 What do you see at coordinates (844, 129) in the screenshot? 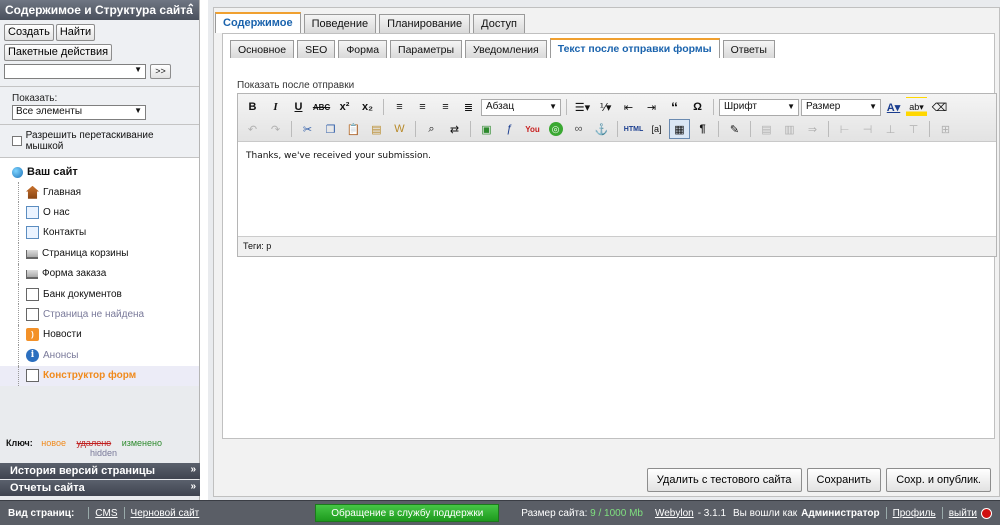
I see `insert-col-before-icon: ⊢` at bounding box center [844, 129].